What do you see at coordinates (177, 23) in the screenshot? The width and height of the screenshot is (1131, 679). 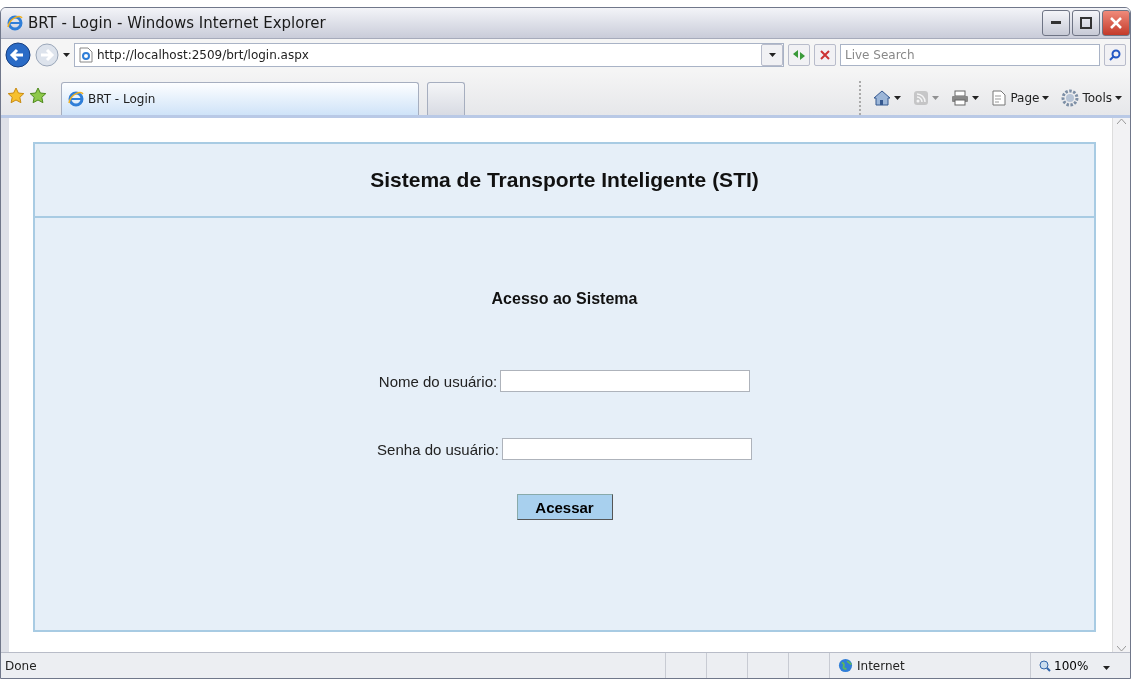 I see `window-title: BRT - Login - Windows Internet Explorer` at bounding box center [177, 23].